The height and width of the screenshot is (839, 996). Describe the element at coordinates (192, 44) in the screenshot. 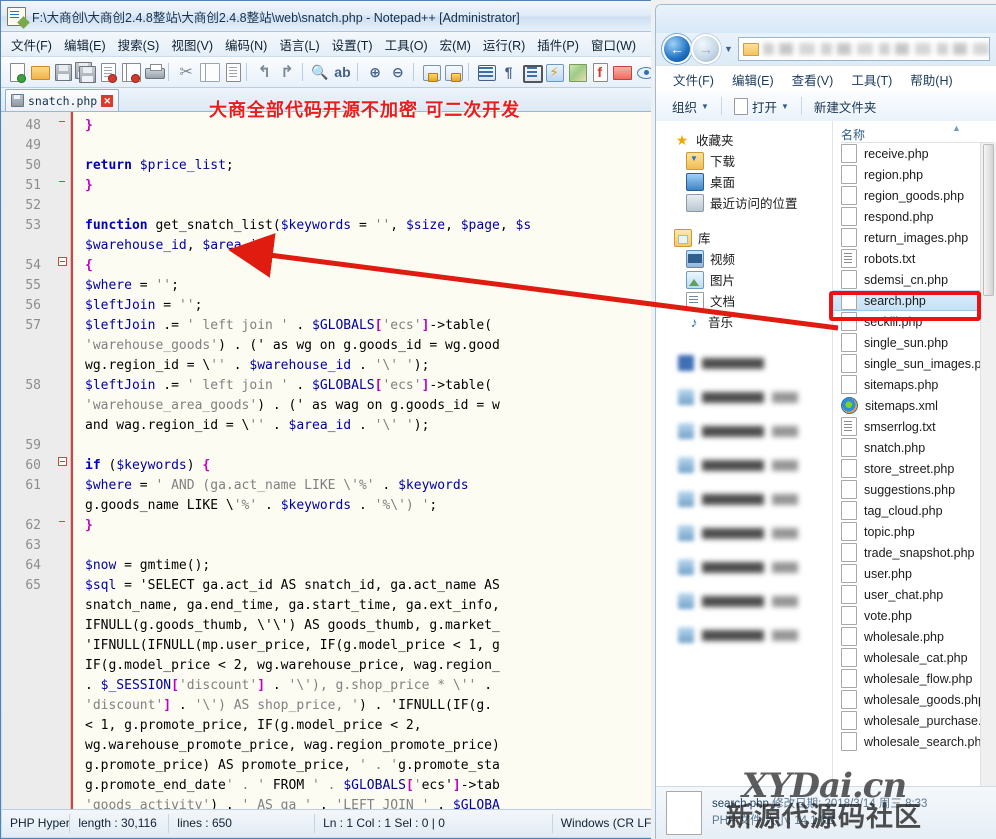

I see `npp-menu-4: 视图(V)` at that location.